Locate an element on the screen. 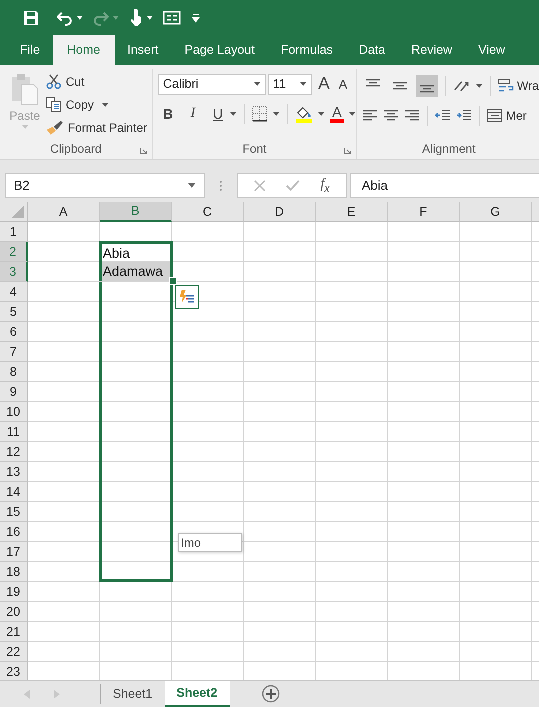 Image resolution: width=539 pixels, height=707 pixels. merge-icon is located at coordinates (495, 116).